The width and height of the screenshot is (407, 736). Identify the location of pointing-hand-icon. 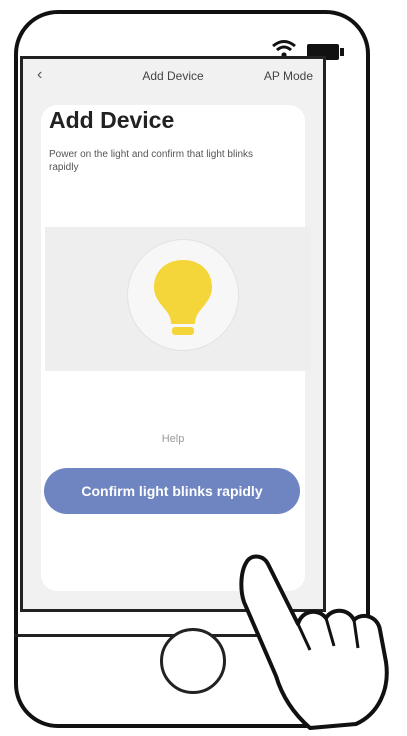
(314, 642).